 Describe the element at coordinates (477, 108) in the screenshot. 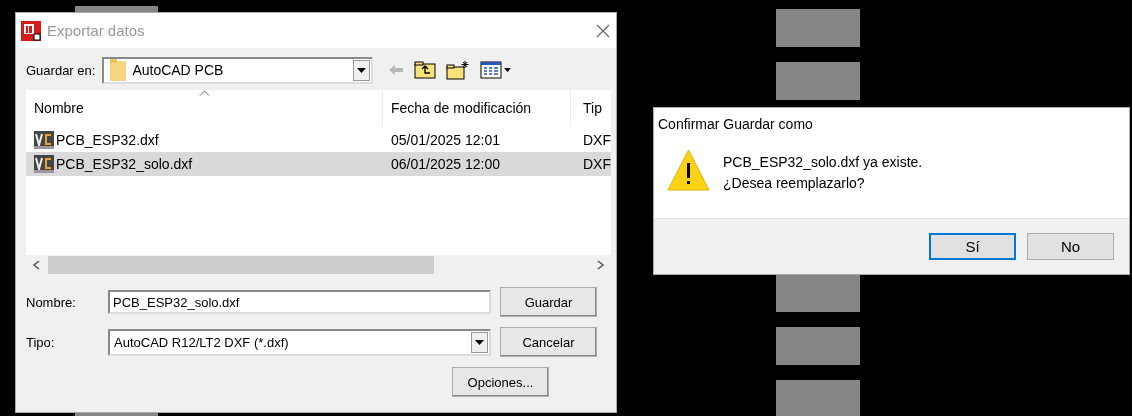

I see `column-header: Fecha de modificación` at that location.